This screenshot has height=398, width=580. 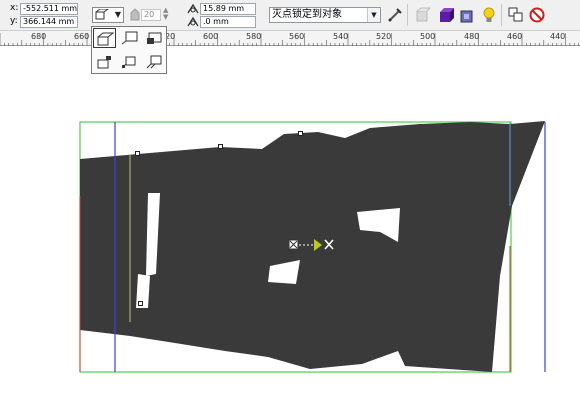 I want to click on extrusion-type-front-option, so click(x=104, y=62).